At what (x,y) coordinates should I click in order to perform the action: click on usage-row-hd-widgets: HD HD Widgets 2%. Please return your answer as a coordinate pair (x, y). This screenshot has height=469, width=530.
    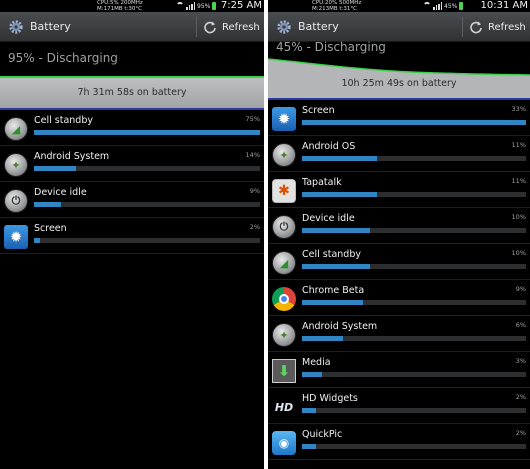
    Looking at the image, I should click on (399, 406).